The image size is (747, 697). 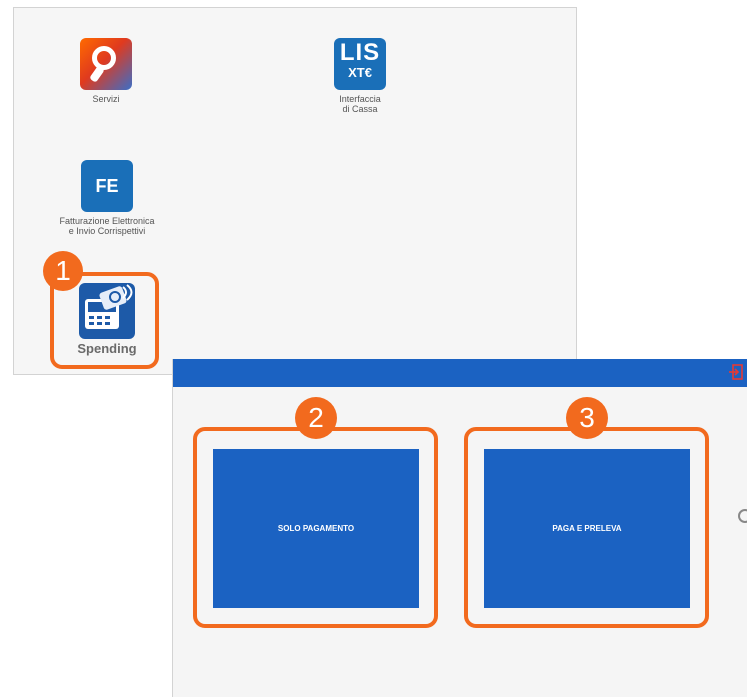 What do you see at coordinates (360, 104) in the screenshot?
I see `app-interfaccia-cassa-label: Interfaccia di Cassa` at bounding box center [360, 104].